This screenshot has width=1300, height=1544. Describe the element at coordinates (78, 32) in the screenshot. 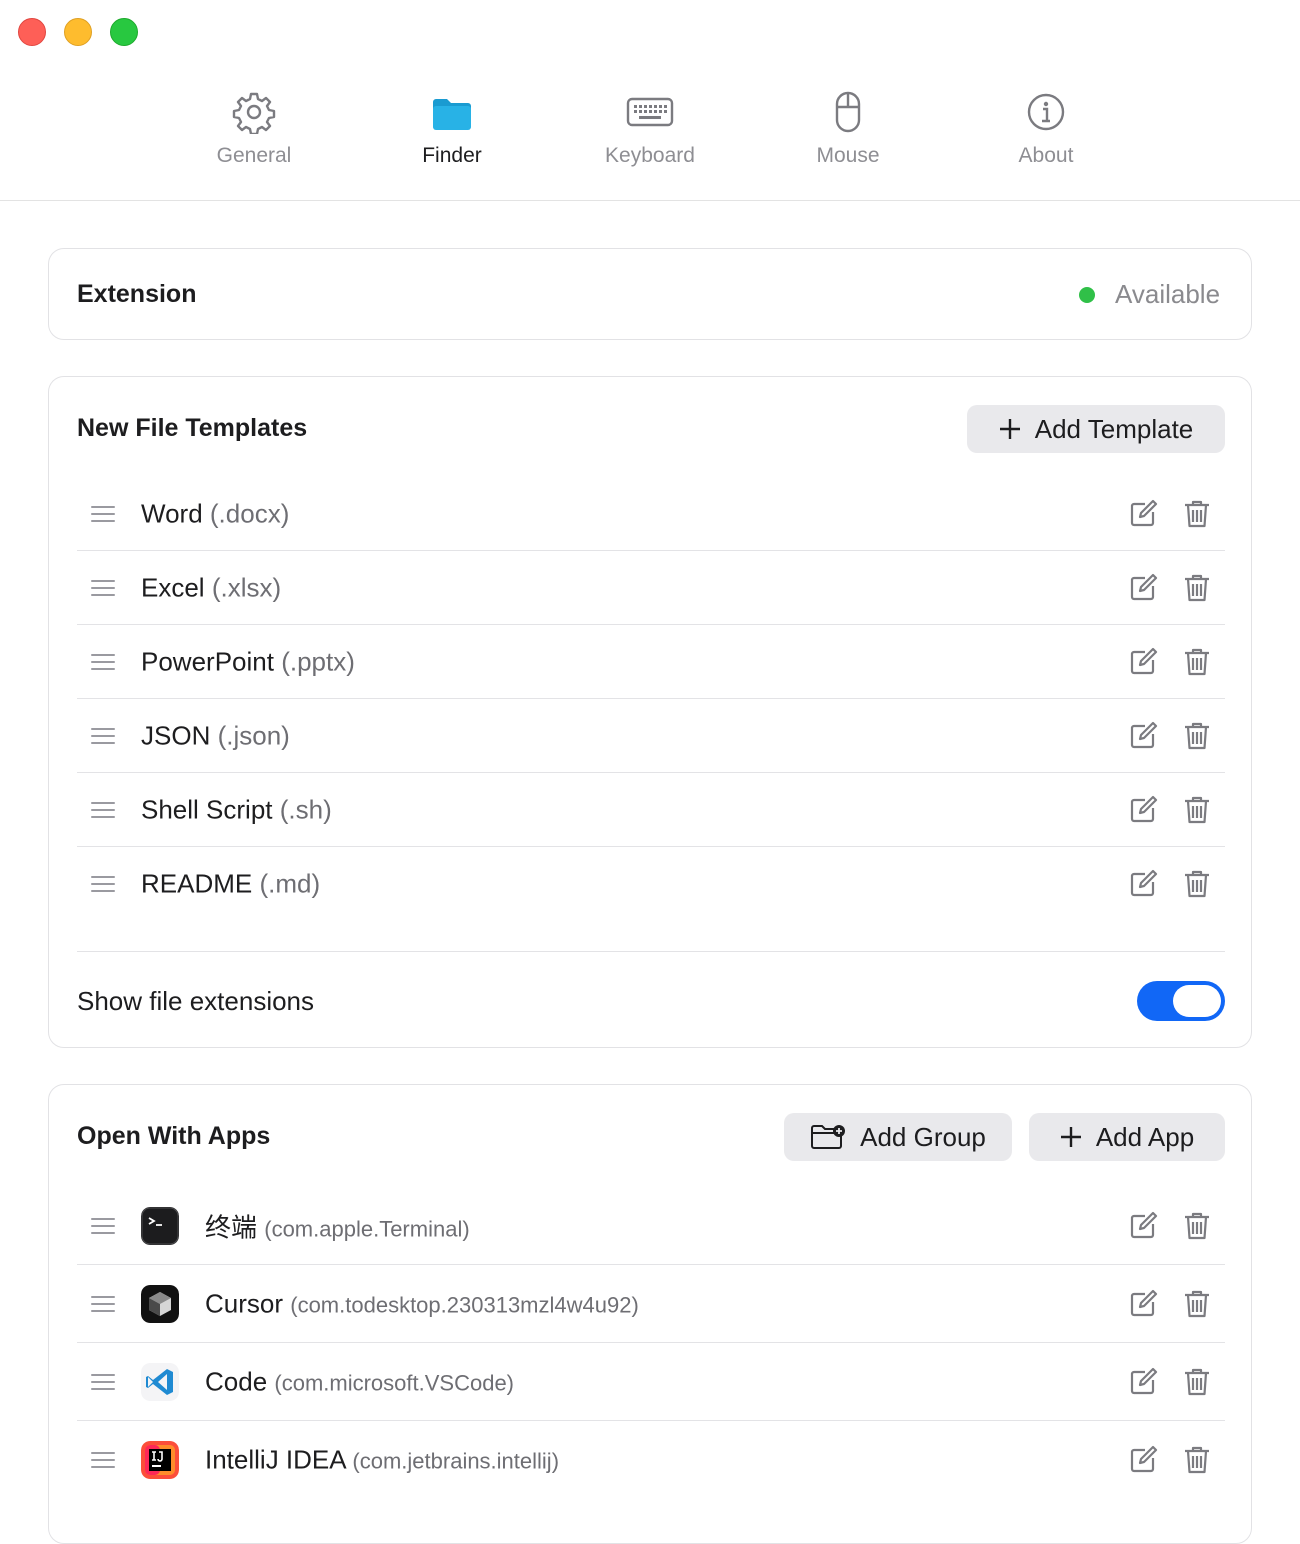

I see `minimize-window-button` at that location.